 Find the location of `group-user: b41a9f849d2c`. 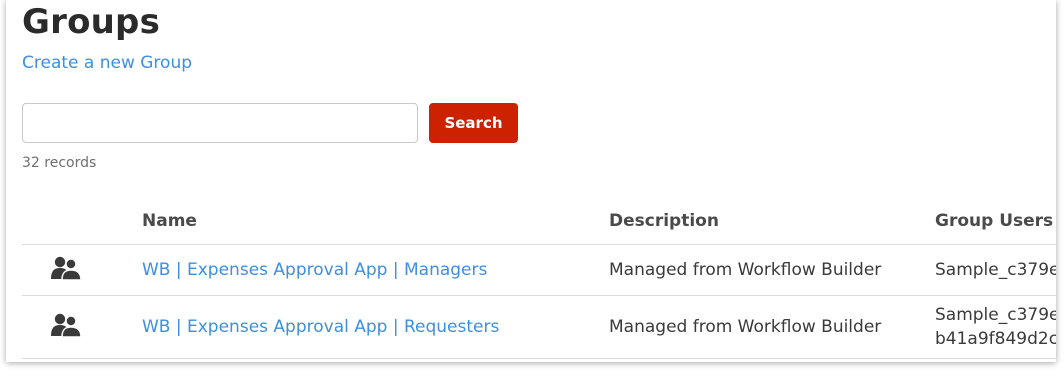

group-user: b41a9f849d2c is located at coordinates (995, 339).